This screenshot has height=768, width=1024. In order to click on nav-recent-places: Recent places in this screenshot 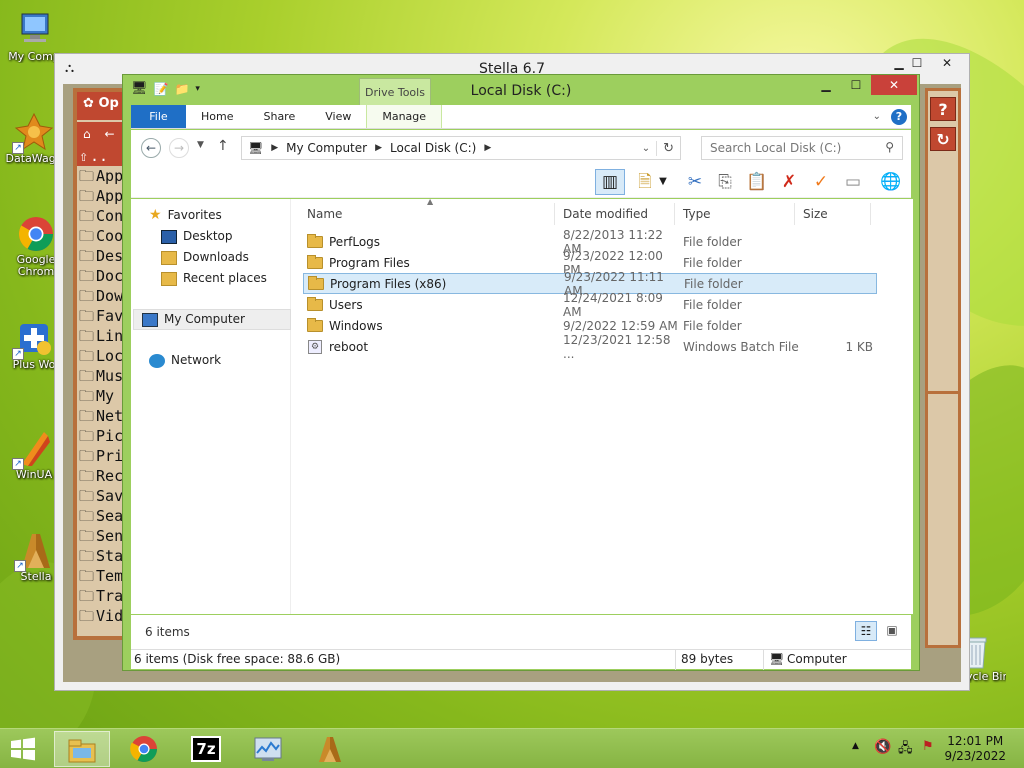, I will do `click(216, 278)`.